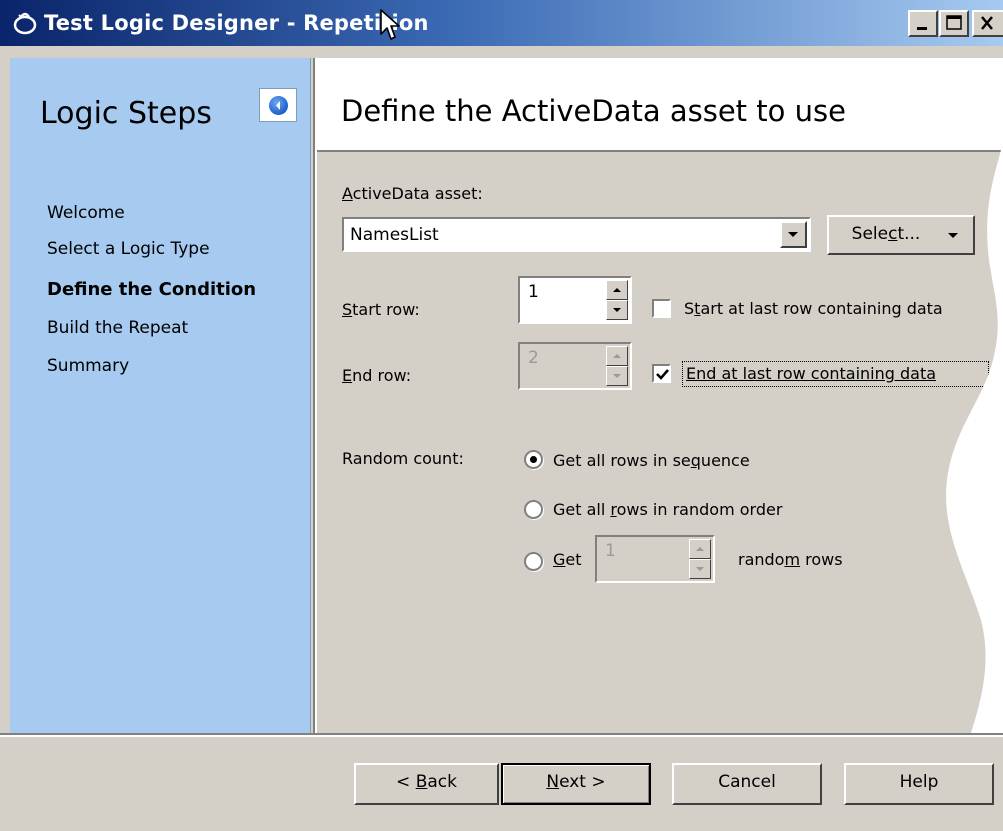 The image size is (1003, 831). I want to click on app-logo-icon, so click(25, 23).